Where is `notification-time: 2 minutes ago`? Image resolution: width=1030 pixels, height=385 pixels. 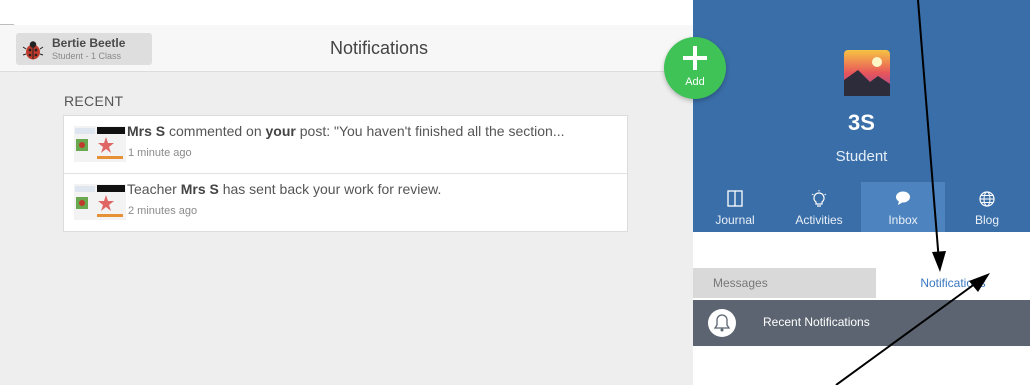
notification-time: 2 minutes ago is located at coordinates (163, 211).